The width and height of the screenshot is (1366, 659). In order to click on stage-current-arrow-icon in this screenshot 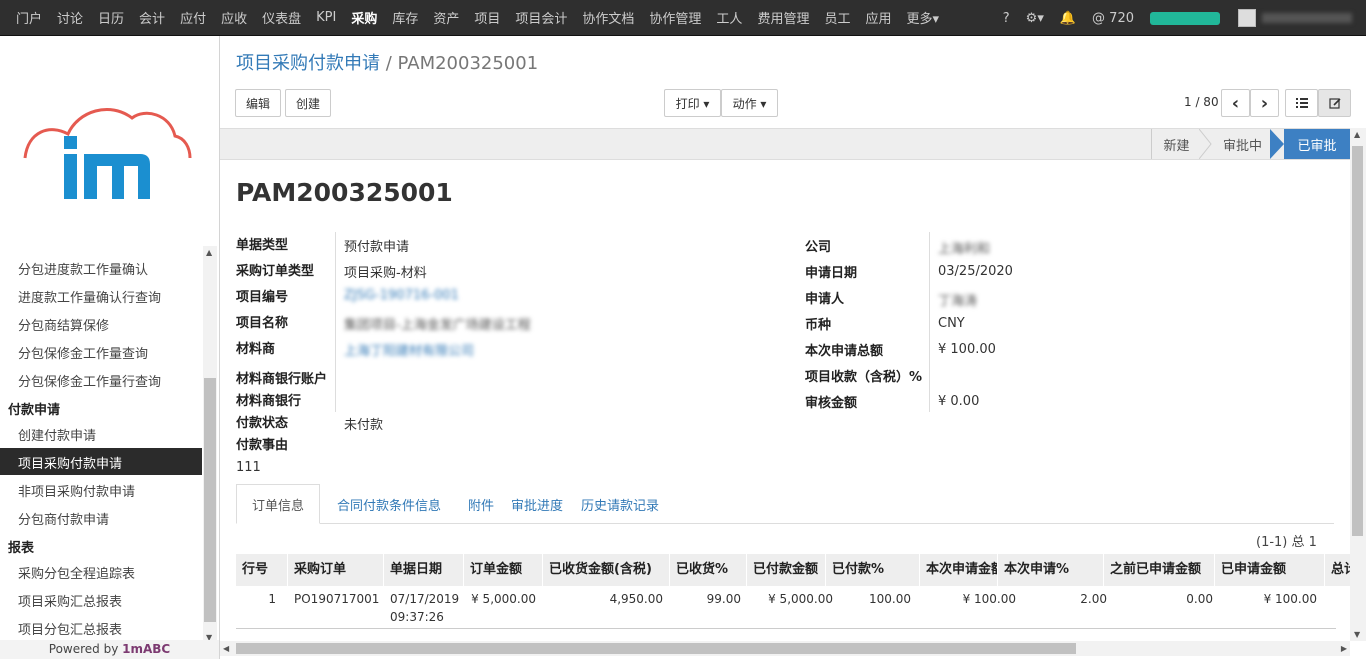, I will do `click(1277, 144)`.